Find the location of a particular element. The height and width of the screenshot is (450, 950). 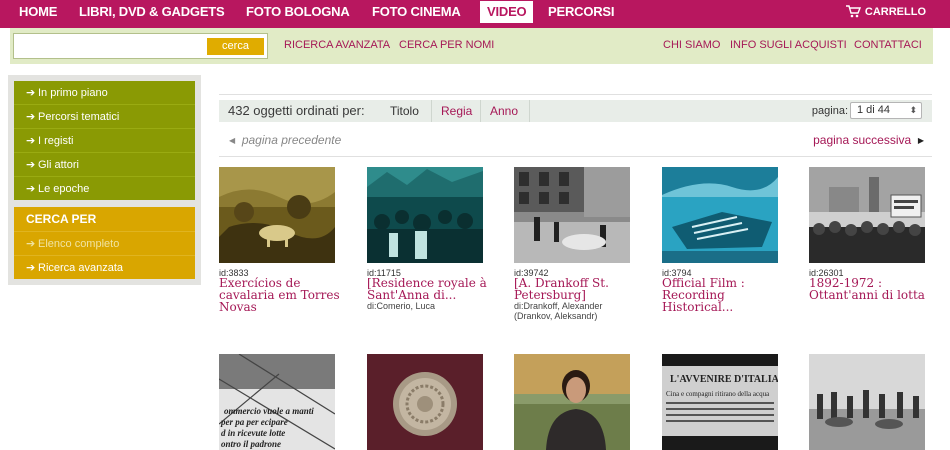

woman-portrait-photo-icon is located at coordinates (572, 402).